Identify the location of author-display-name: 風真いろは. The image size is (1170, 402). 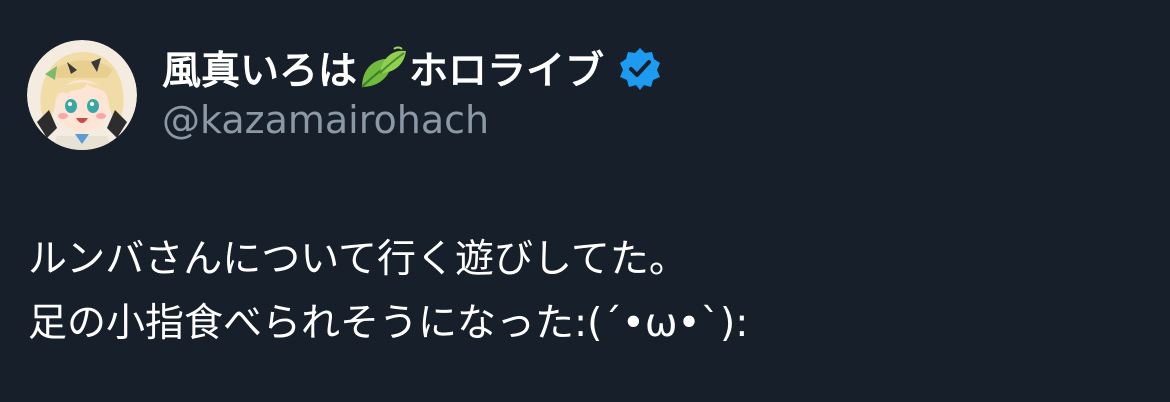
(259, 68).